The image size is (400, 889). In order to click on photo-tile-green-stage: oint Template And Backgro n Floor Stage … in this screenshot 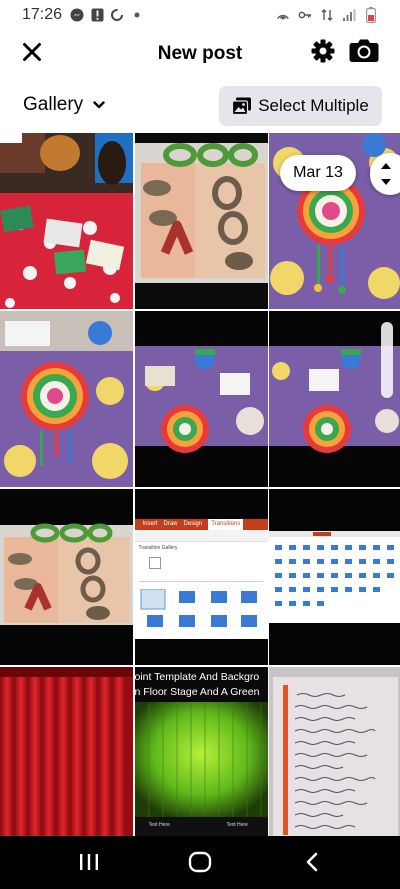, I will do `click(201, 751)`.